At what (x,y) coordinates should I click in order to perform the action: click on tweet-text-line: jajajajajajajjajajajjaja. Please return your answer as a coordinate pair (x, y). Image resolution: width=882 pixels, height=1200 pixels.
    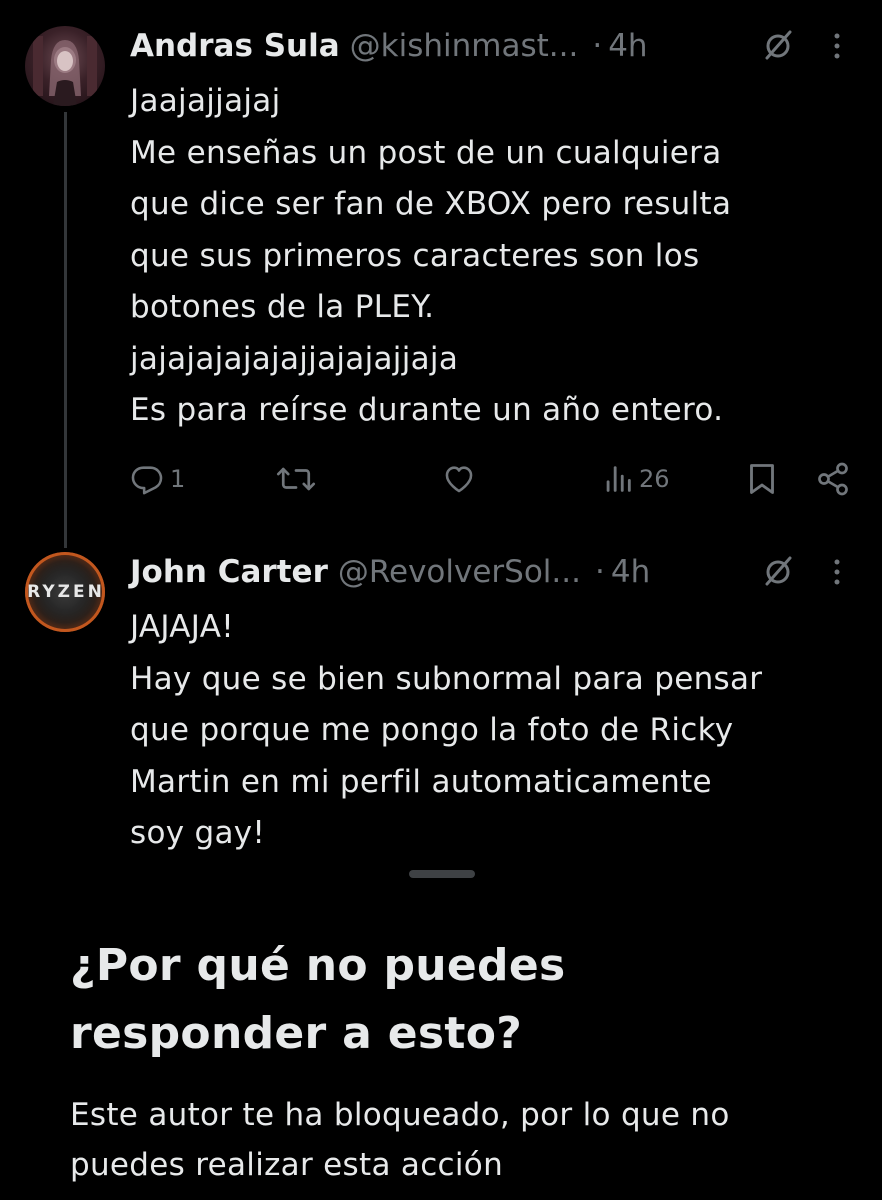
    Looking at the image, I should click on (294, 358).